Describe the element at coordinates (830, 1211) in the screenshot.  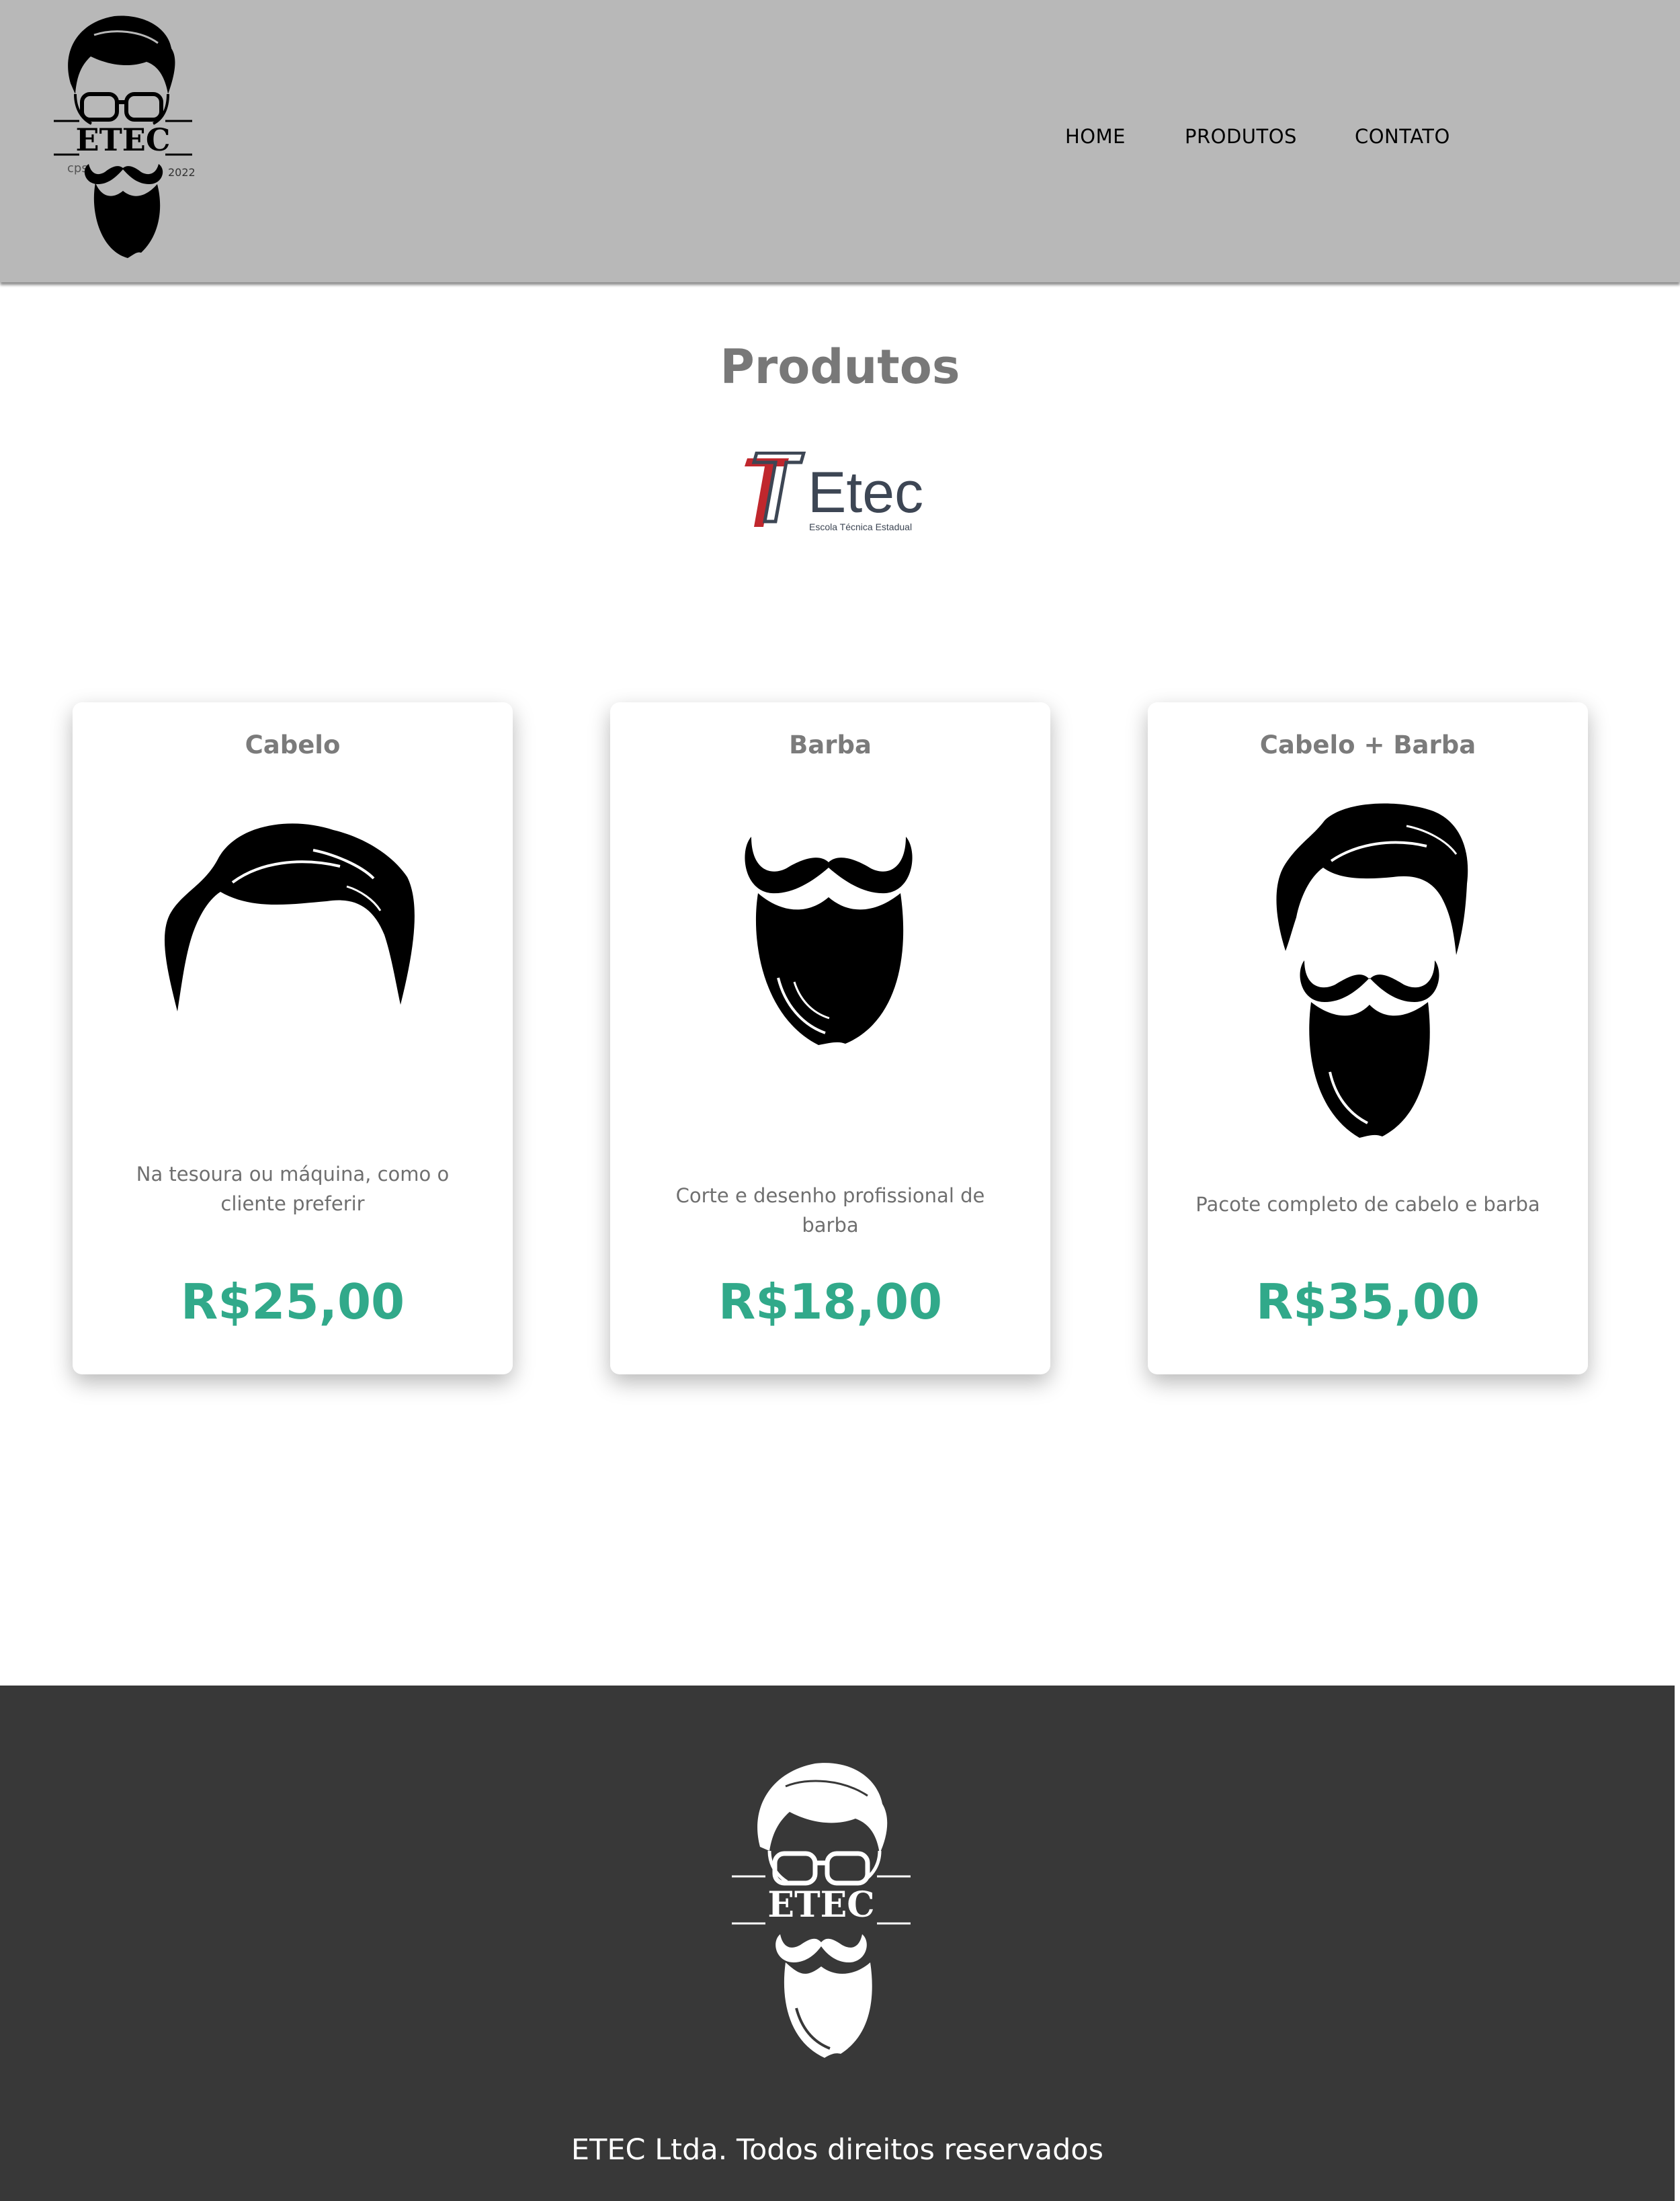
I see `product-description: Corte e desenho profissional de barba` at that location.